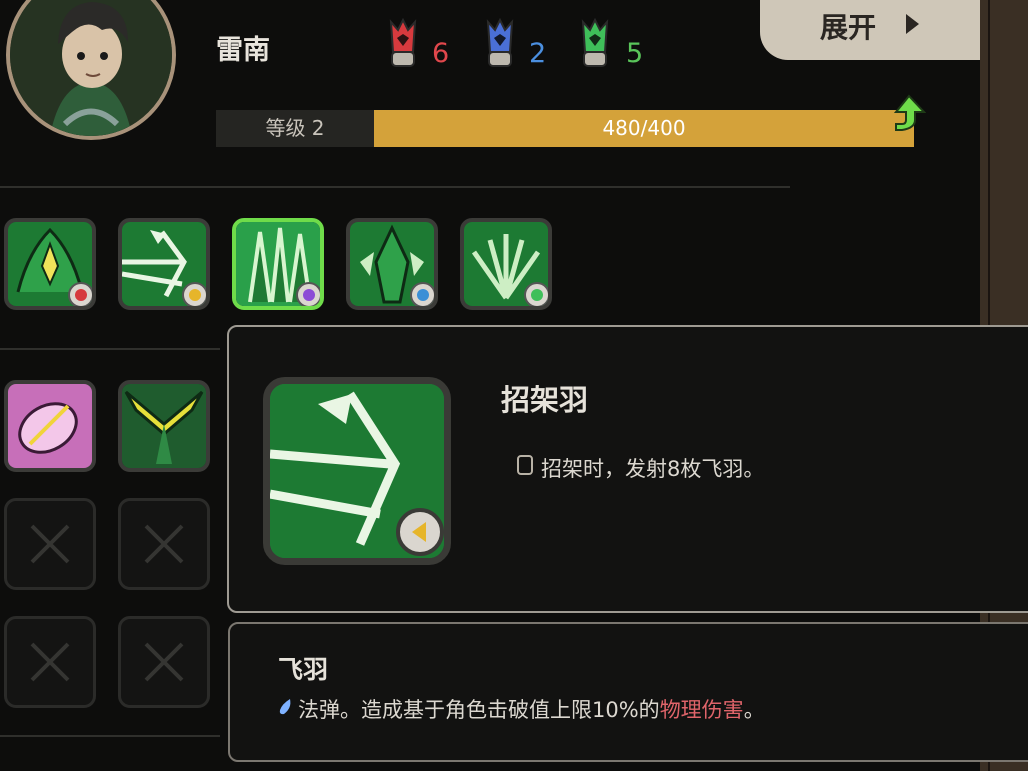  I want to click on level-label: 等级 2, so click(295, 128).